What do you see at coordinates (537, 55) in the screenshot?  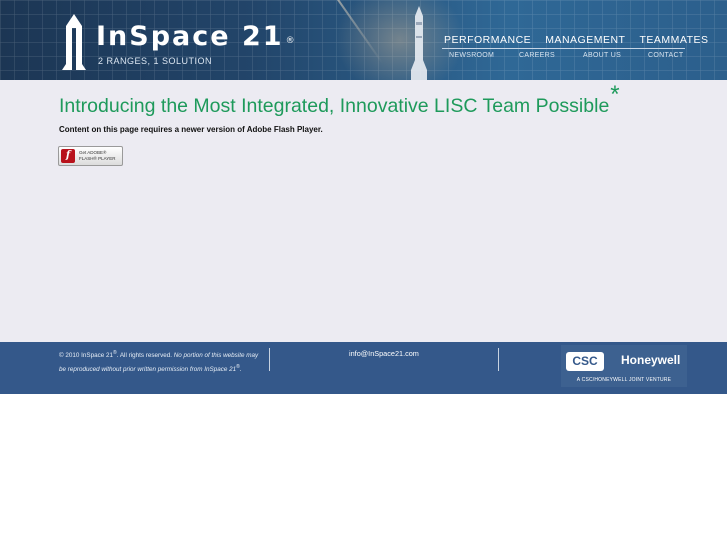 I see `subnav-careers: CAREERS` at bounding box center [537, 55].